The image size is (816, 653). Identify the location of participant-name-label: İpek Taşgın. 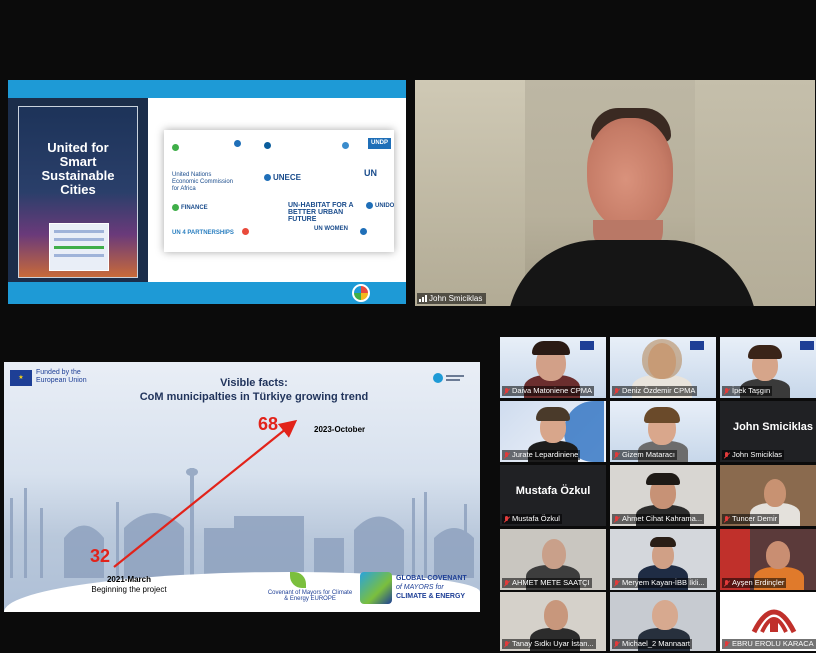
(747, 391).